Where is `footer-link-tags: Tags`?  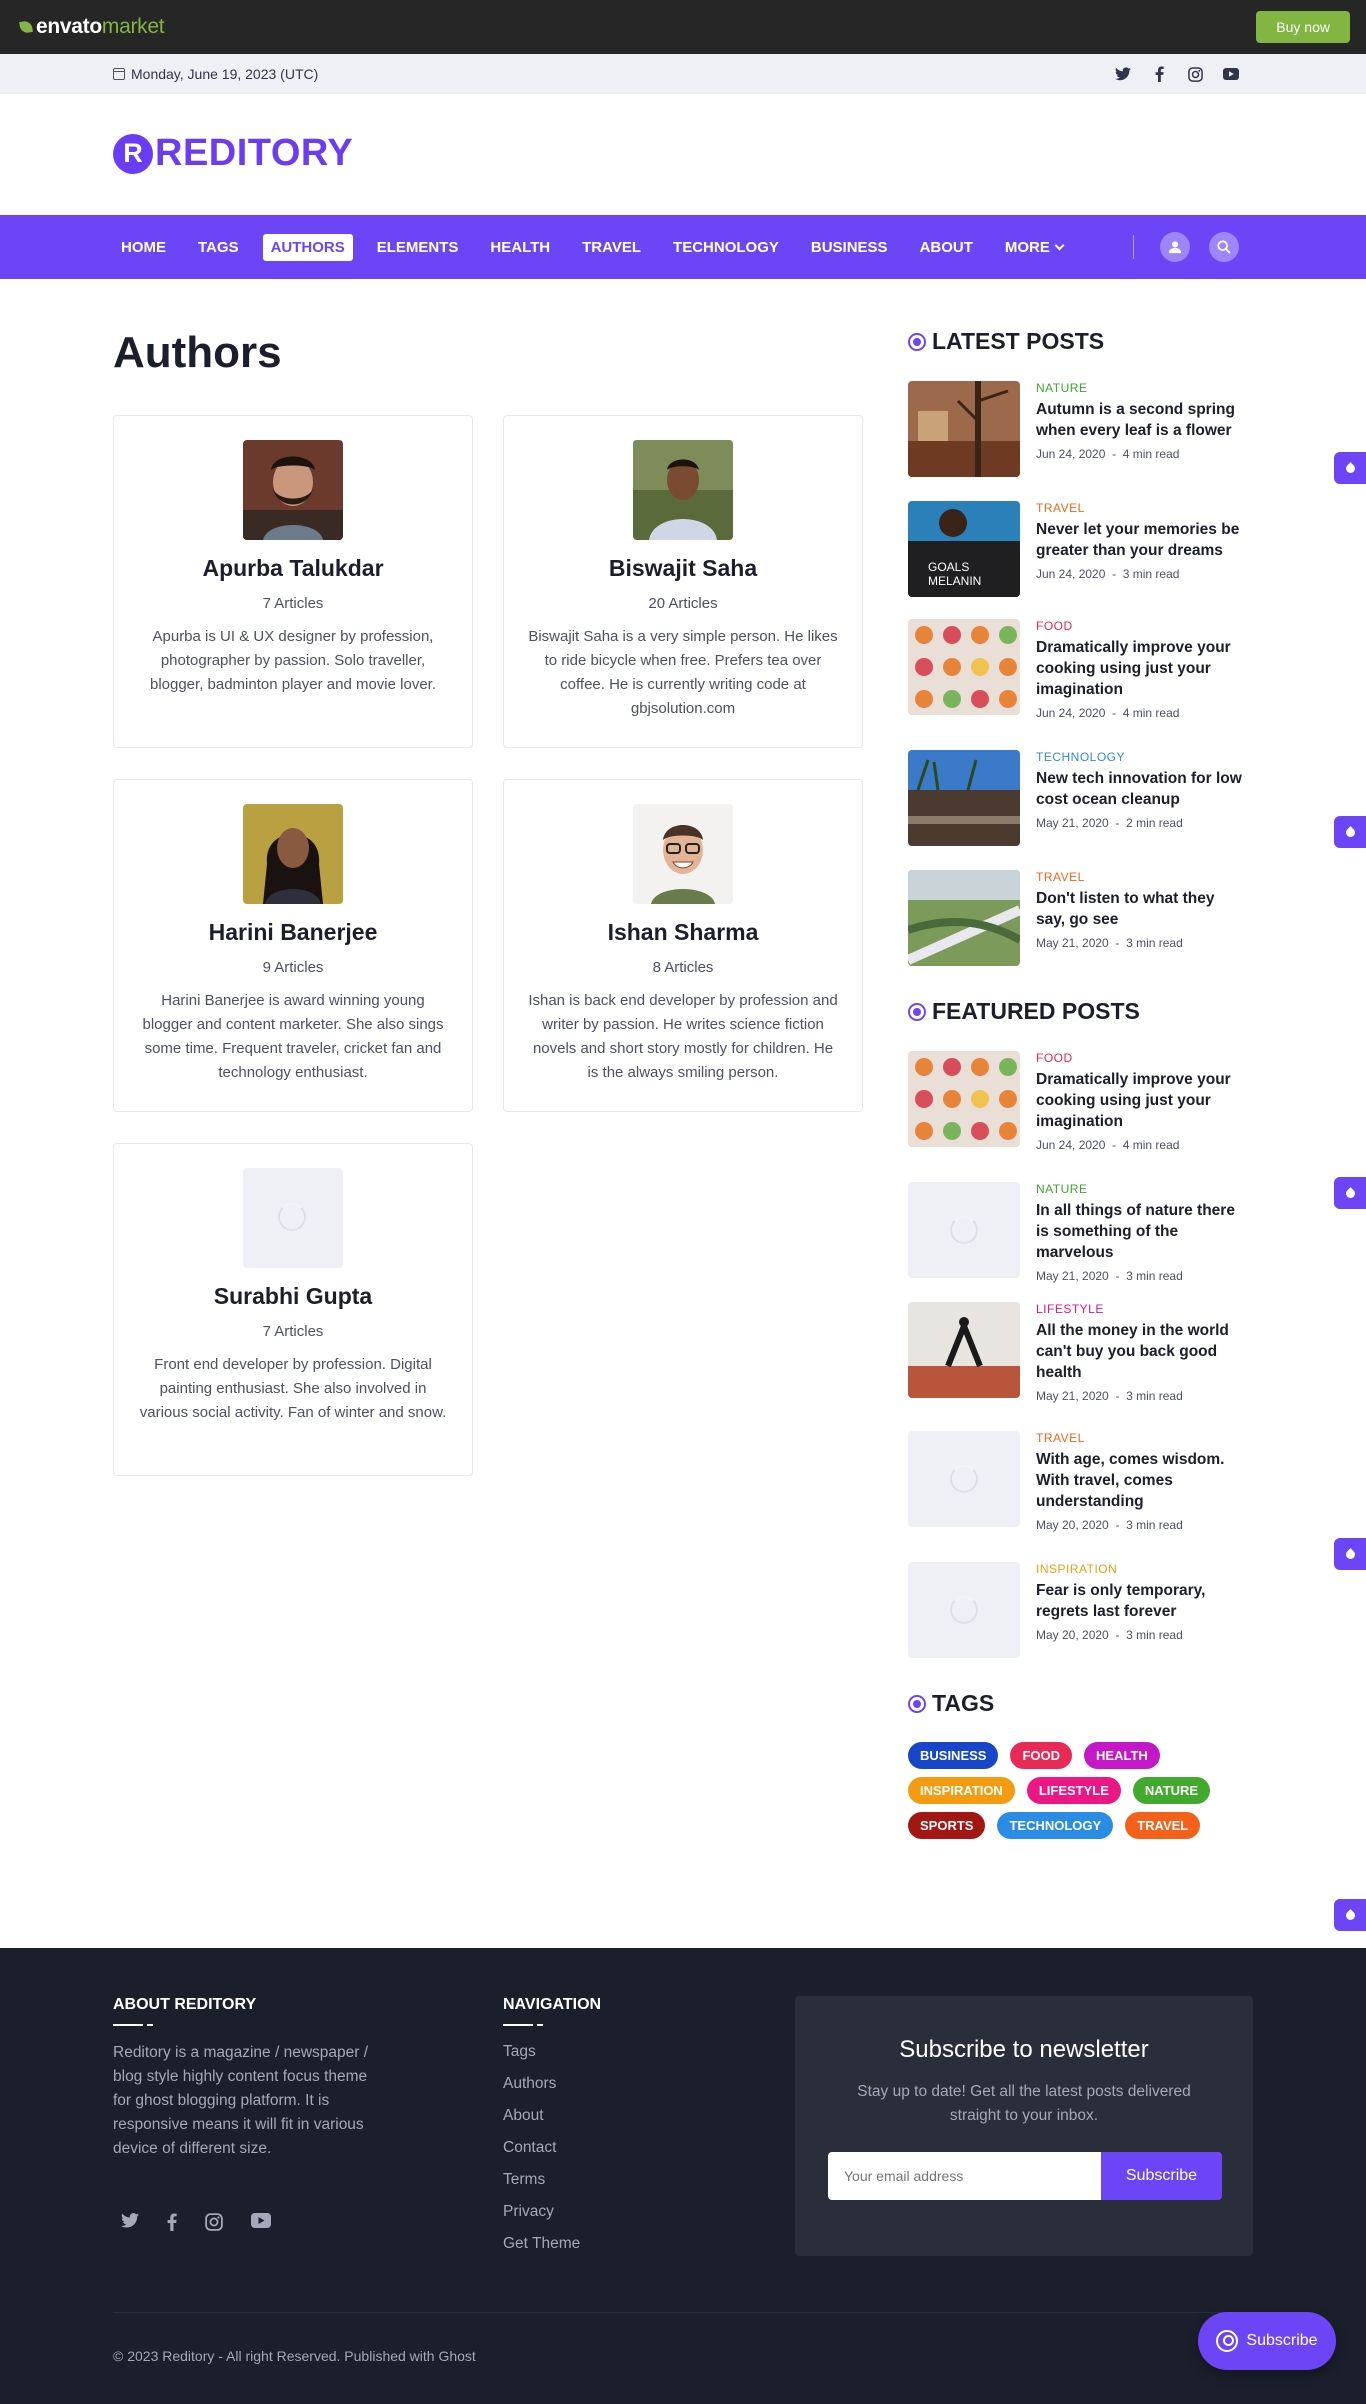 footer-link-tags: Tags is located at coordinates (541, 2052).